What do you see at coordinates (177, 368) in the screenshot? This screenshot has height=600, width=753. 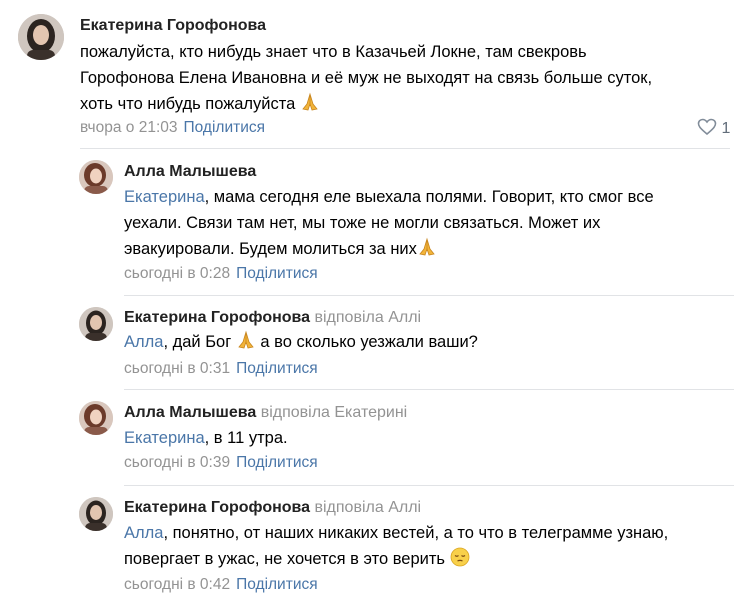 I see `comment-time: сьогодні в 0:31` at bounding box center [177, 368].